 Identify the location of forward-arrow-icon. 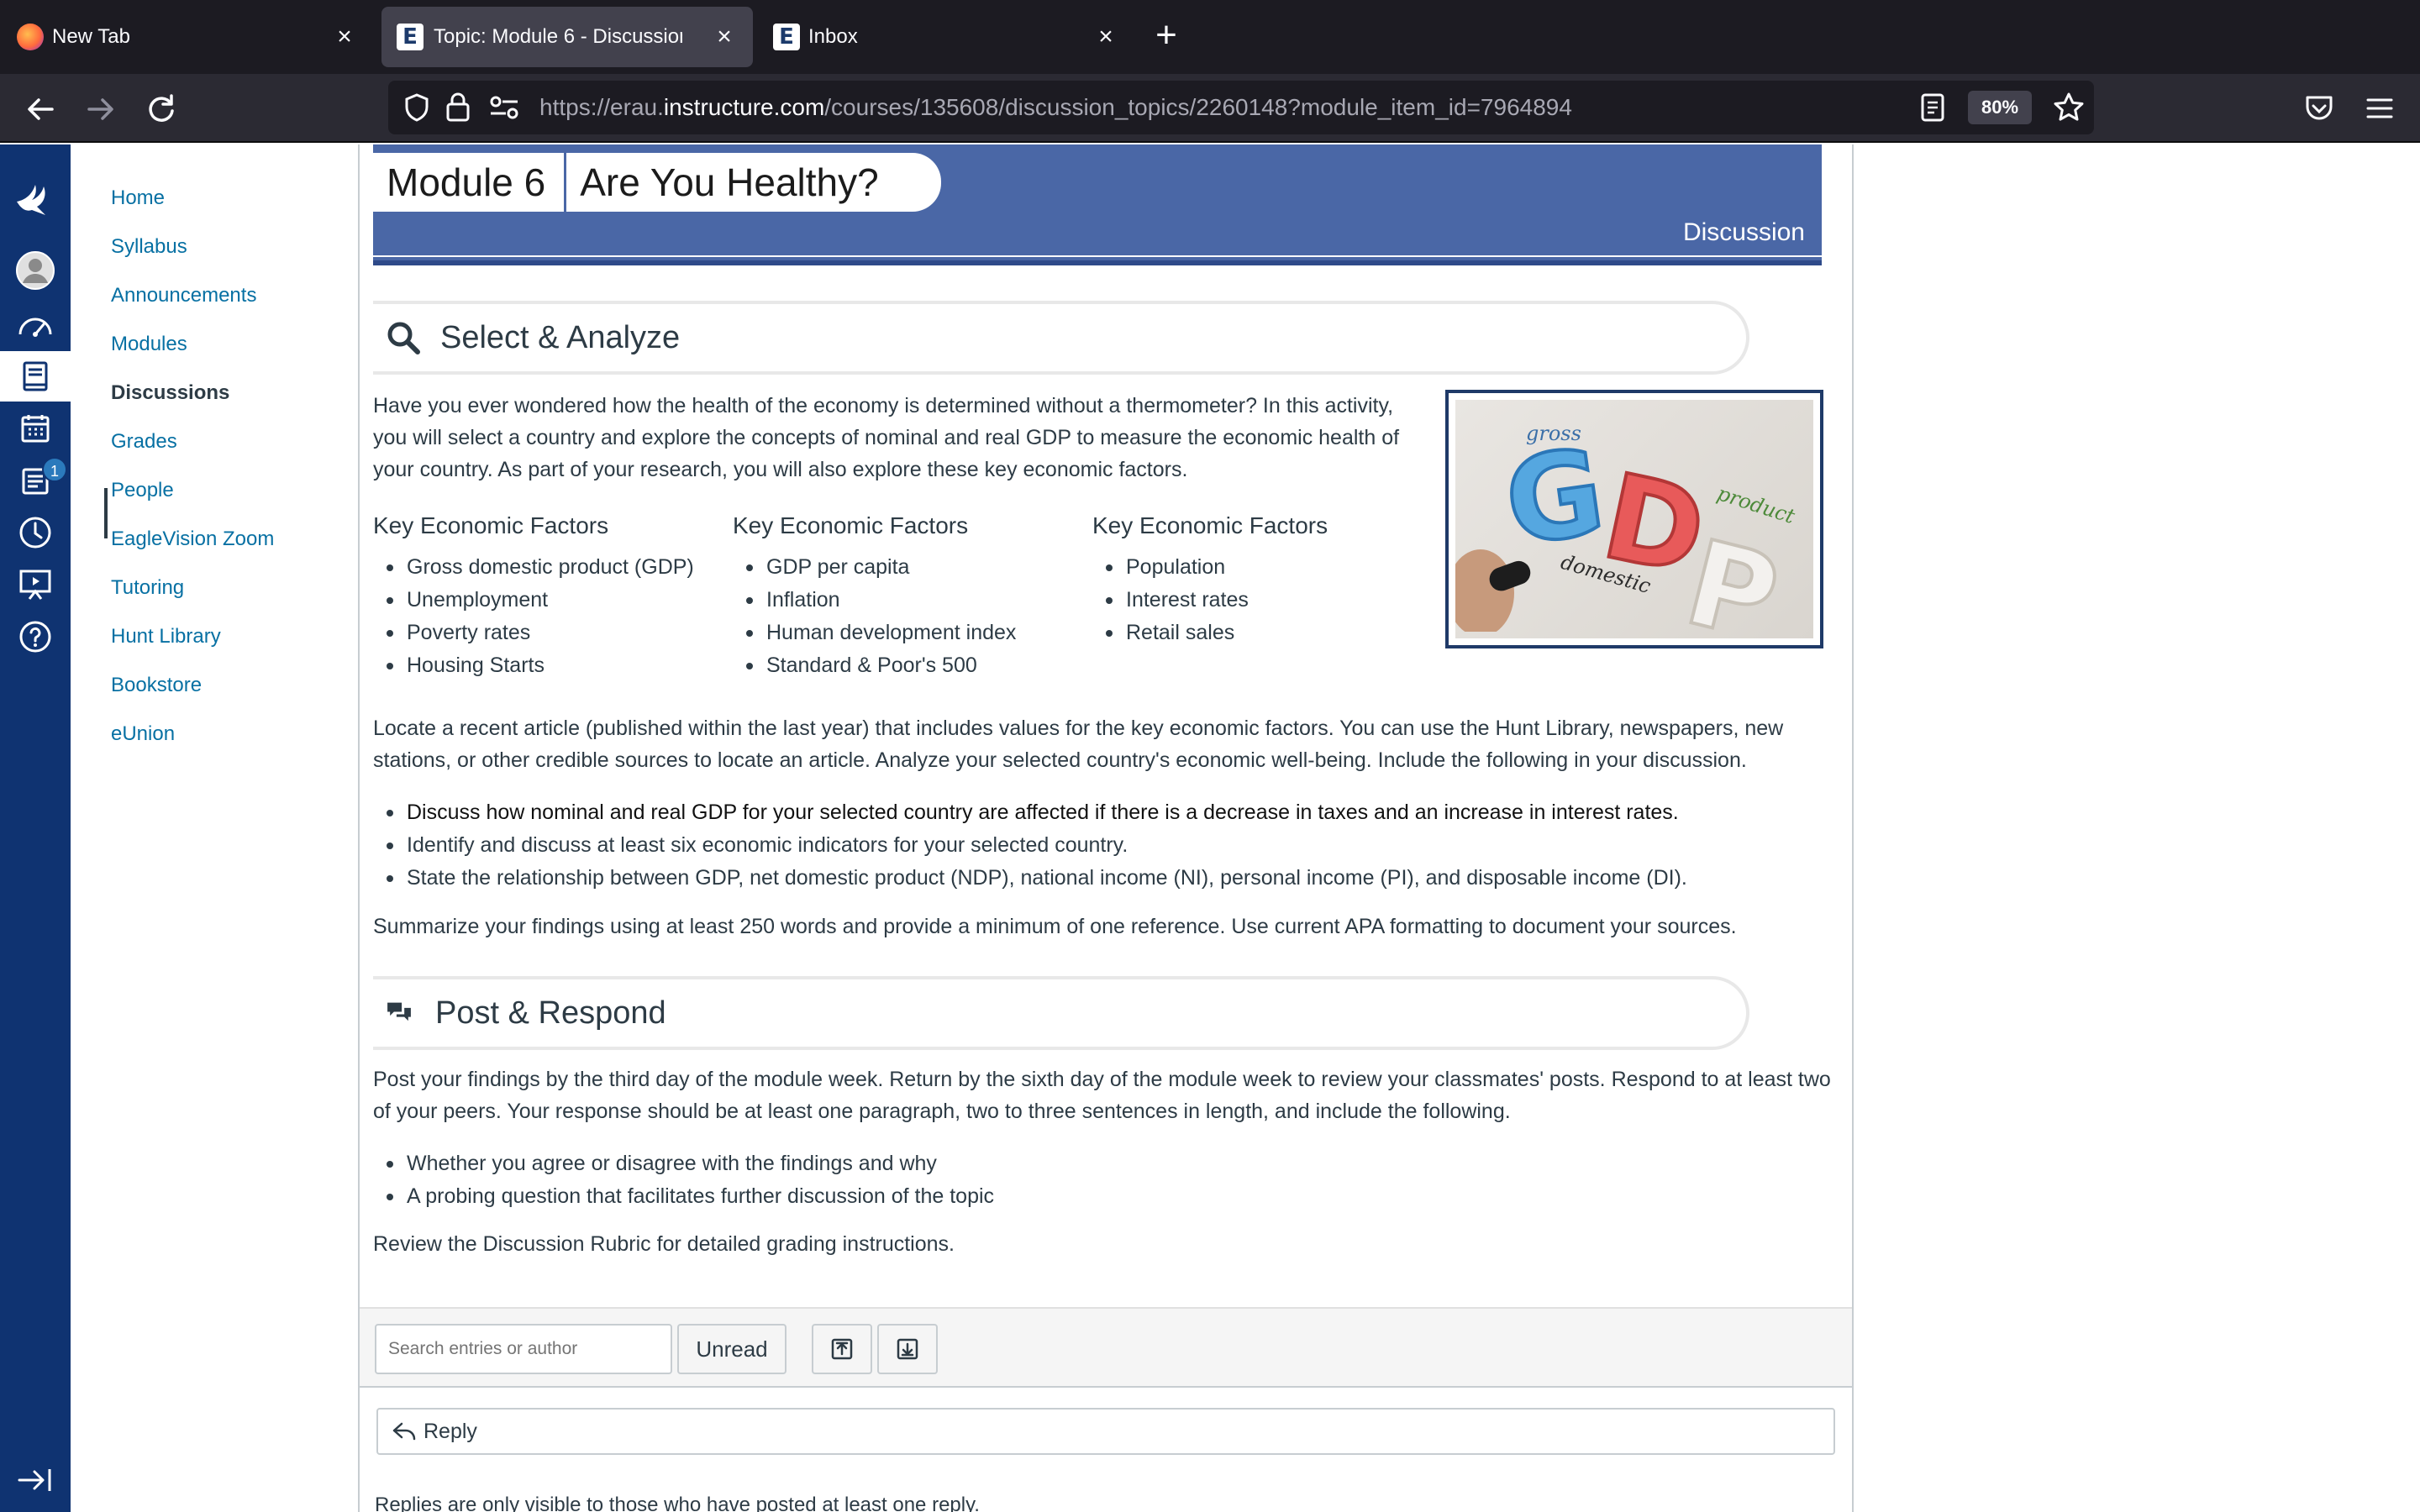
(101, 109).